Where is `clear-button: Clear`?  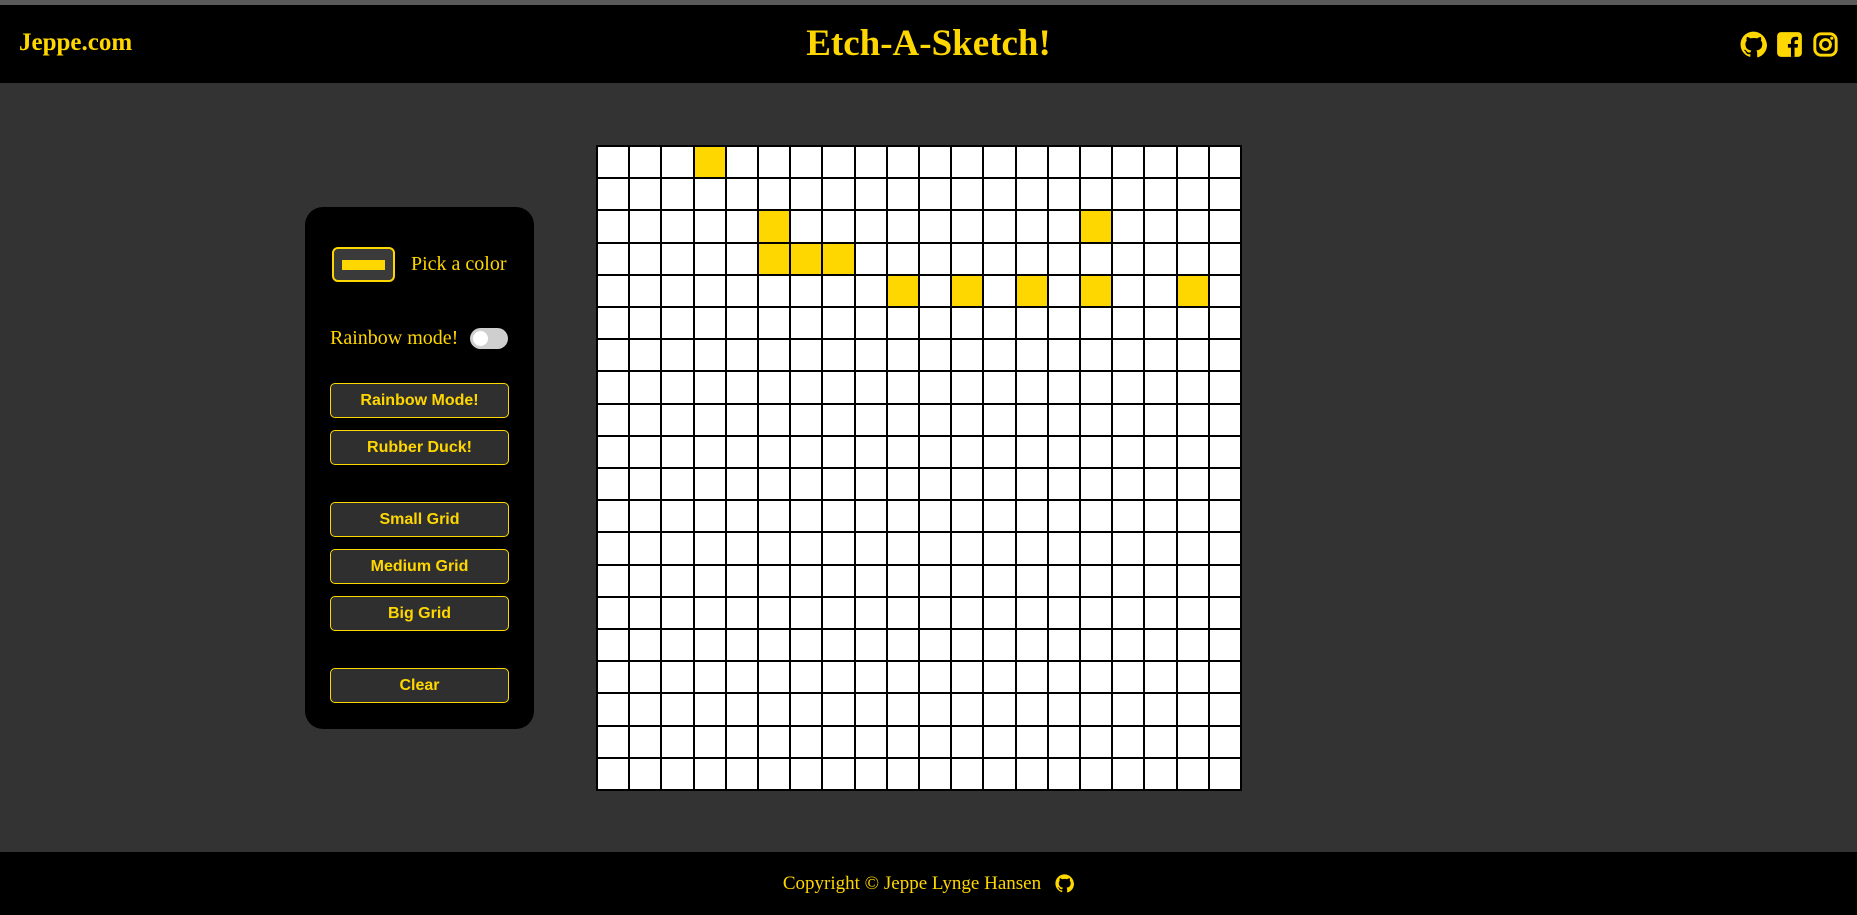
clear-button: Clear is located at coordinates (419, 685).